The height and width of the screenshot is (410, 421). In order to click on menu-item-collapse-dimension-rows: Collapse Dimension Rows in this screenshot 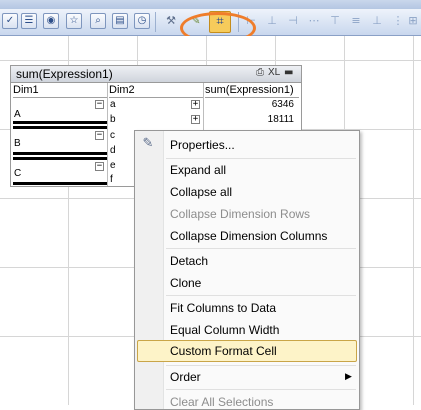, I will do `click(240, 214)`.